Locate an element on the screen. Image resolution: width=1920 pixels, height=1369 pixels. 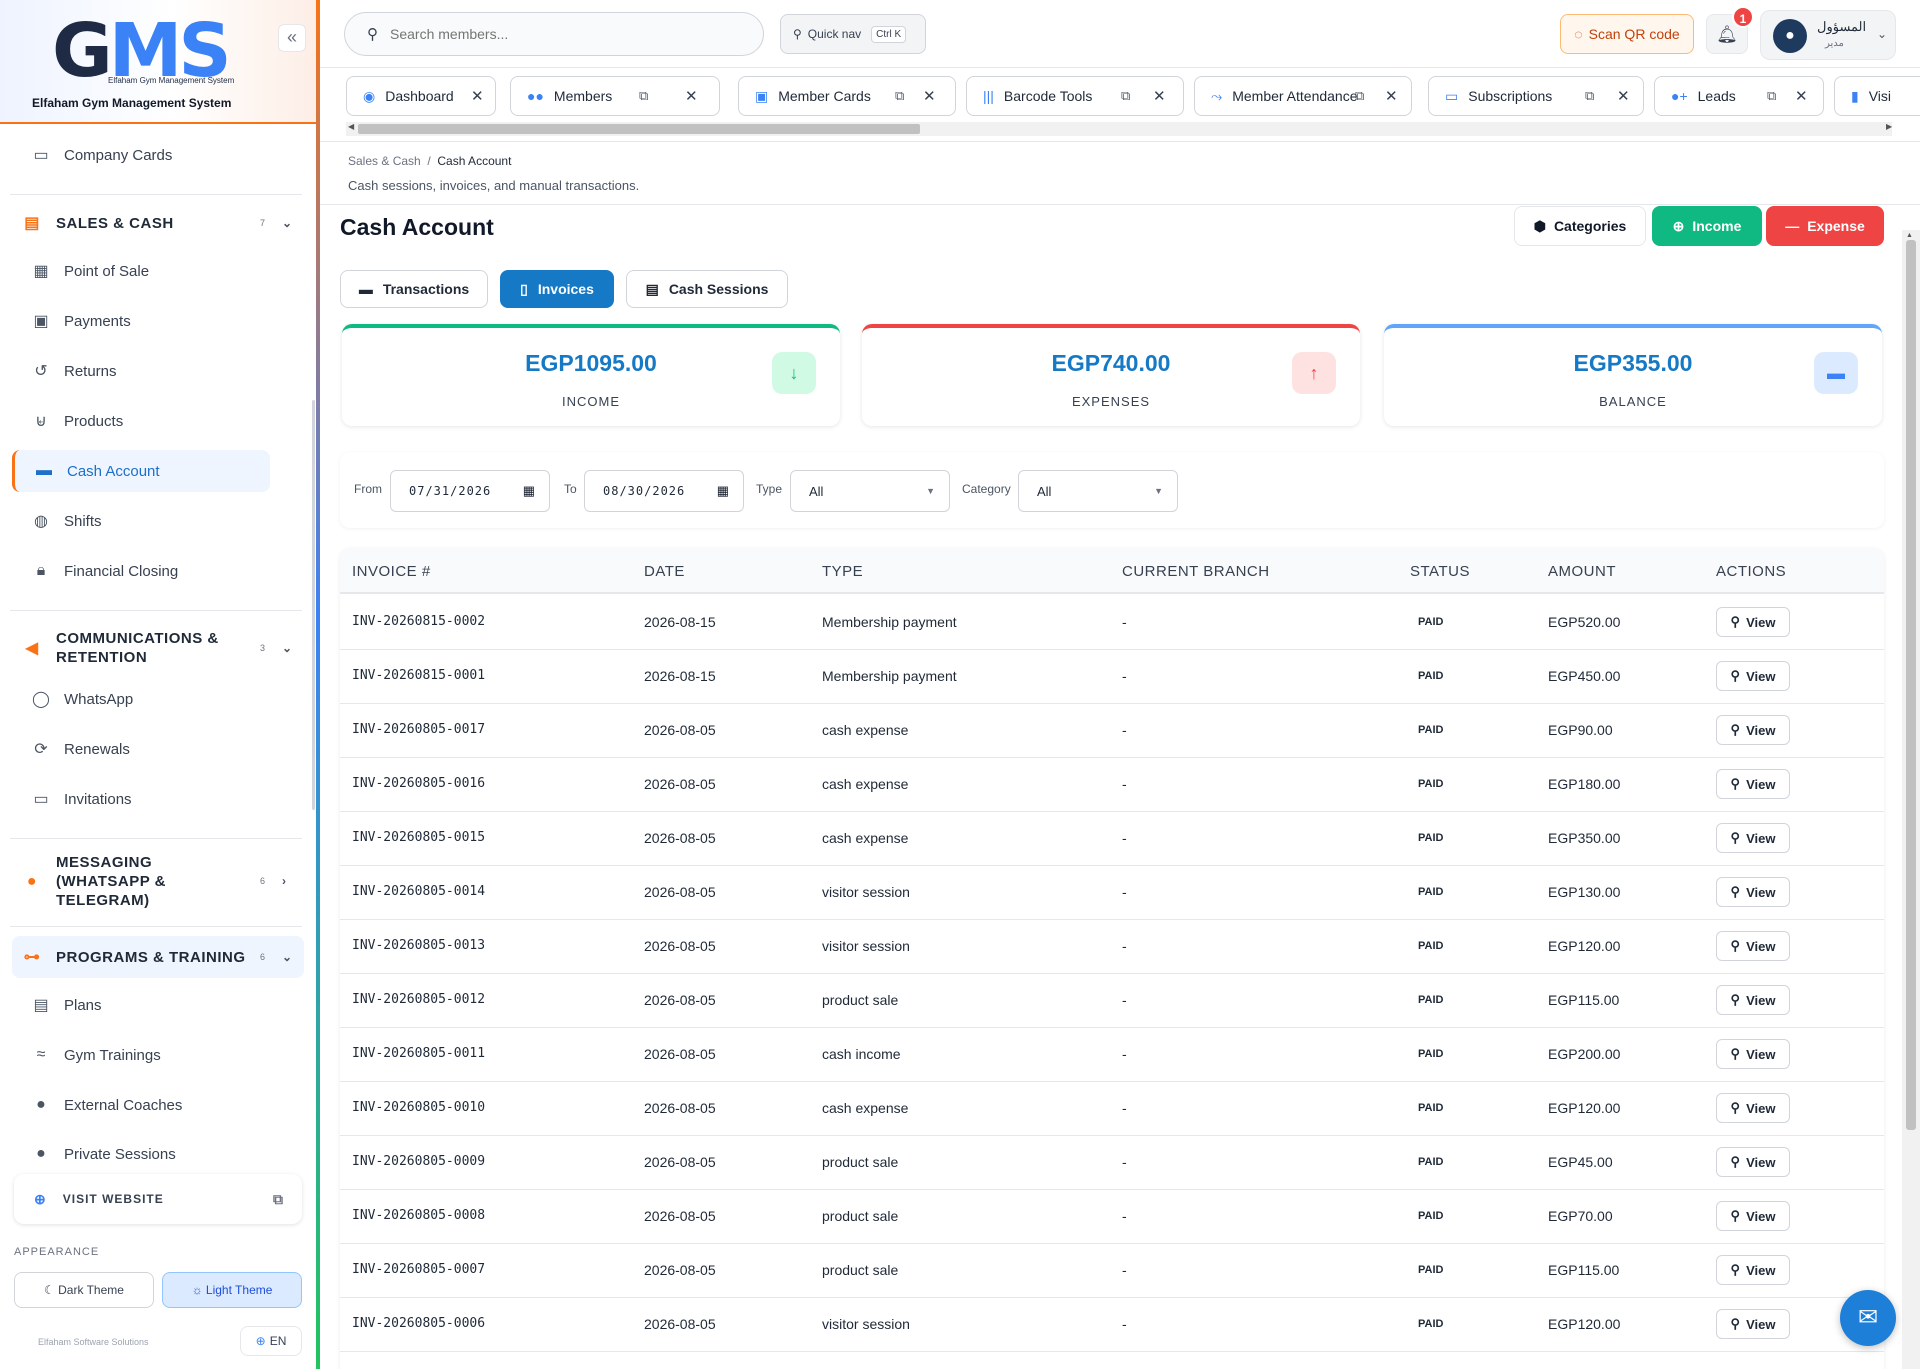
sidebar-item-shifts: ◍ Shifts is located at coordinates (158, 521).